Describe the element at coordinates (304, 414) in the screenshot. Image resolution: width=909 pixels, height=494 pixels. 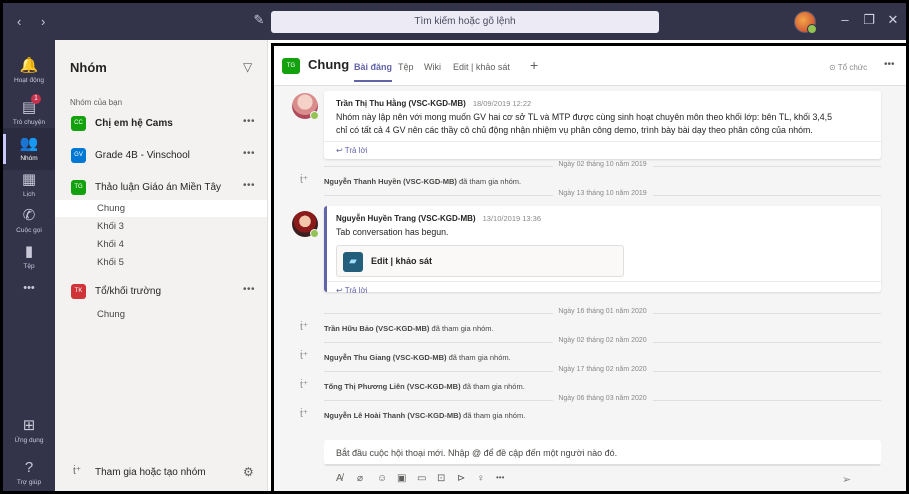
I see `member-joined-icon: ṫ⁺` at that location.